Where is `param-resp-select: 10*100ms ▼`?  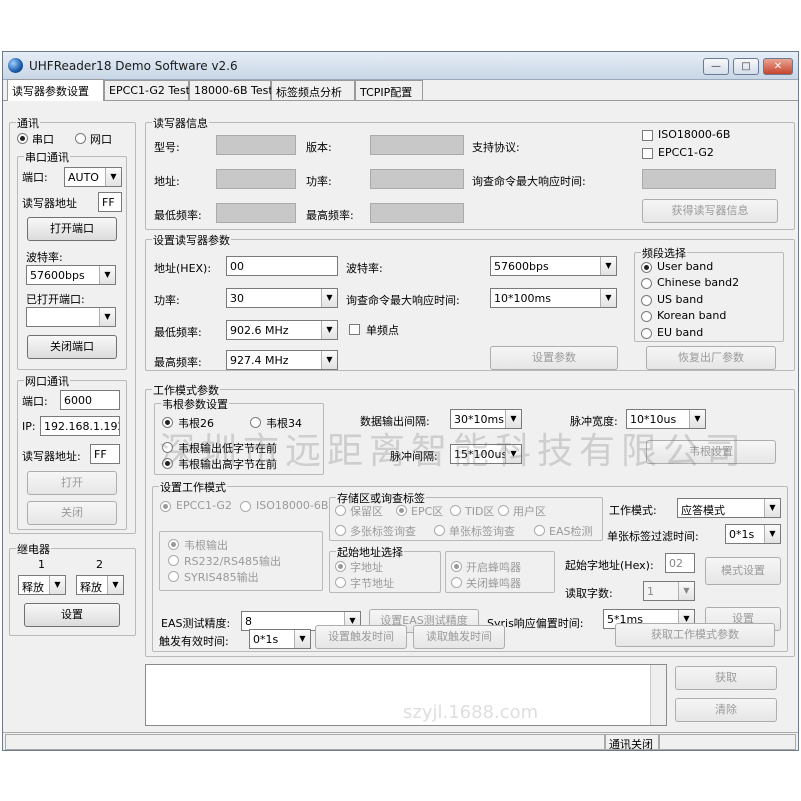 param-resp-select: 10*100ms ▼ is located at coordinates (553, 298).